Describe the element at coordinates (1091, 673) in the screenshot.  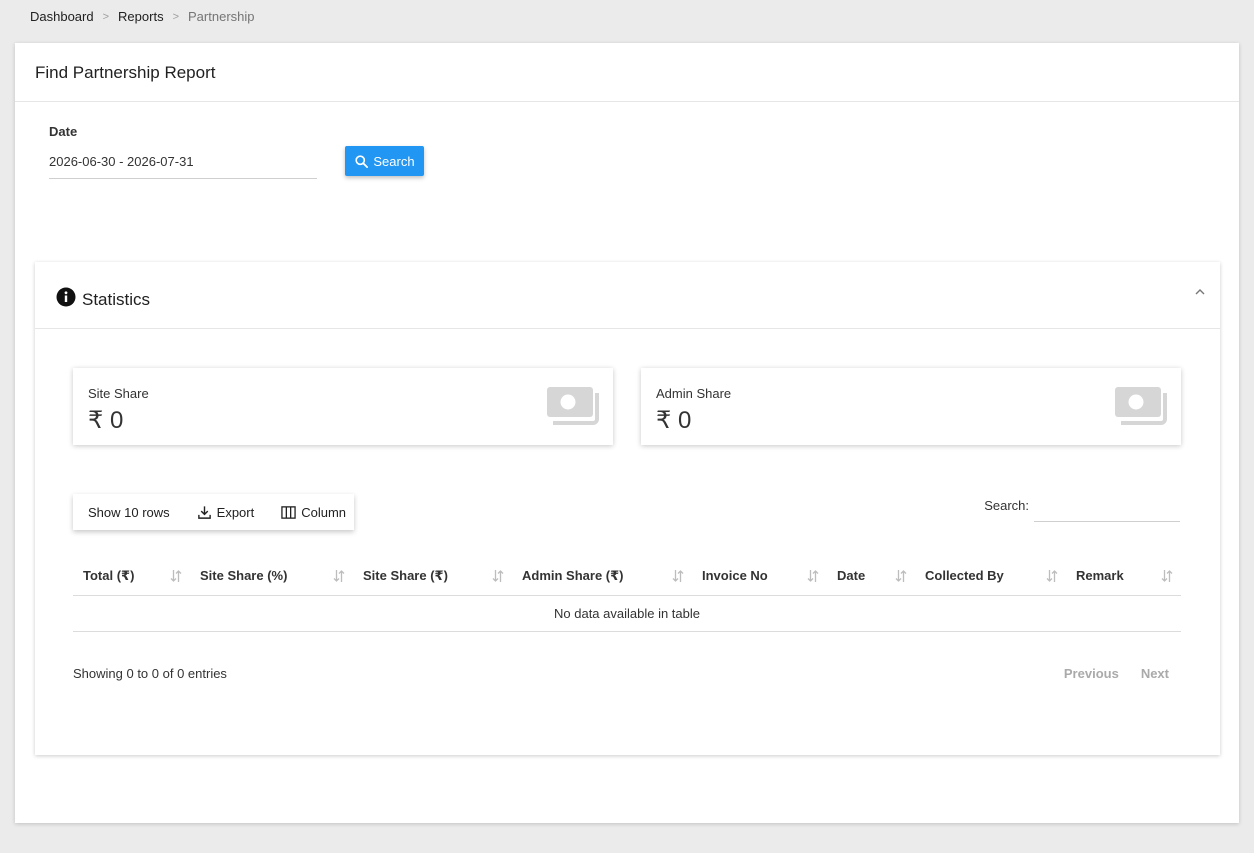
I see `previous-button: Previous` at that location.